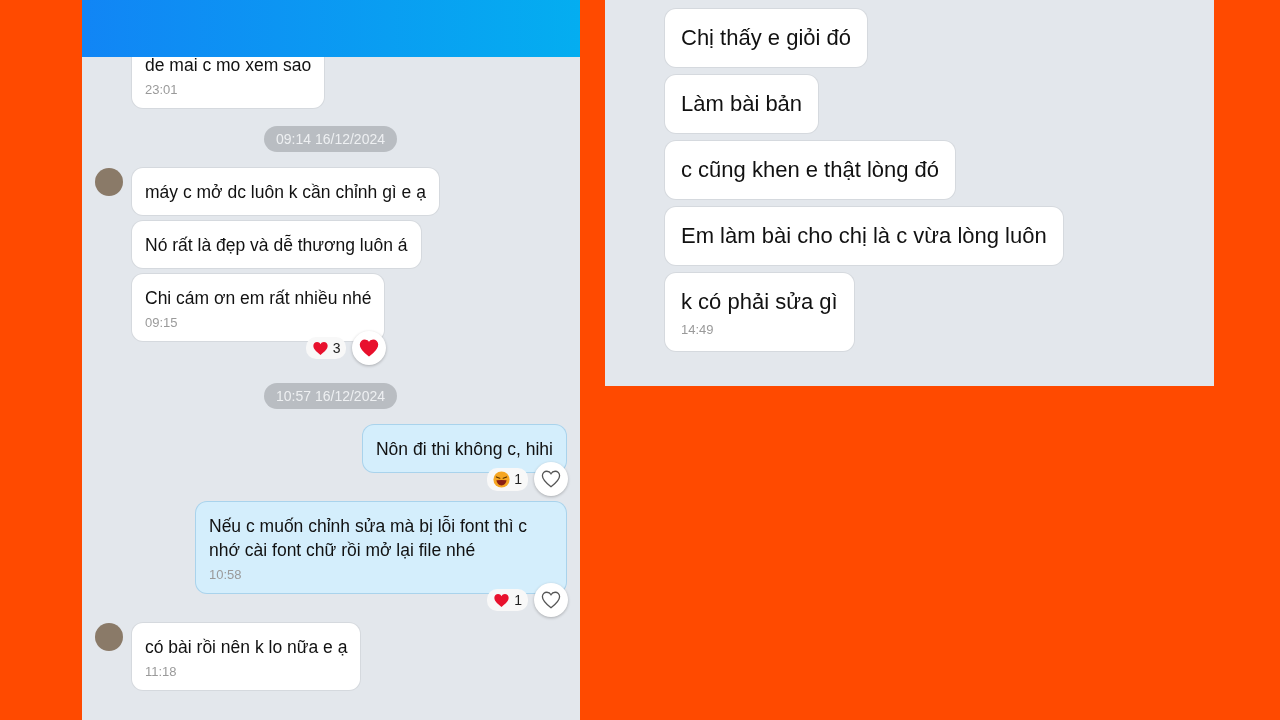 This screenshot has height=720, width=1280. I want to click on reaction-count: 1, so click(507, 600).